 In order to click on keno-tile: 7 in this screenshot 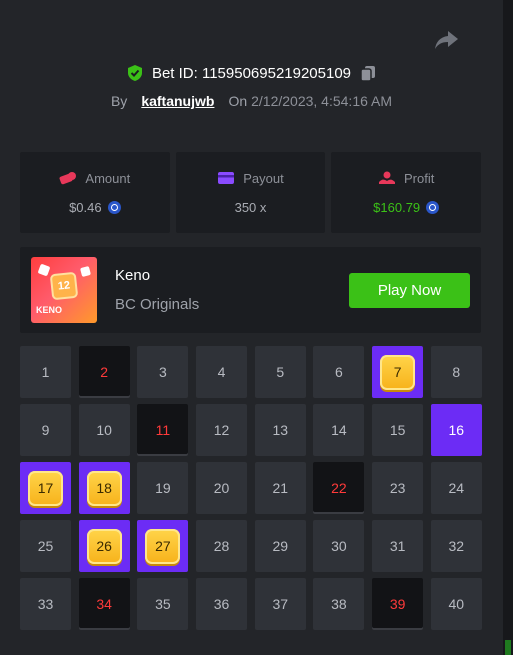, I will do `click(398, 372)`.